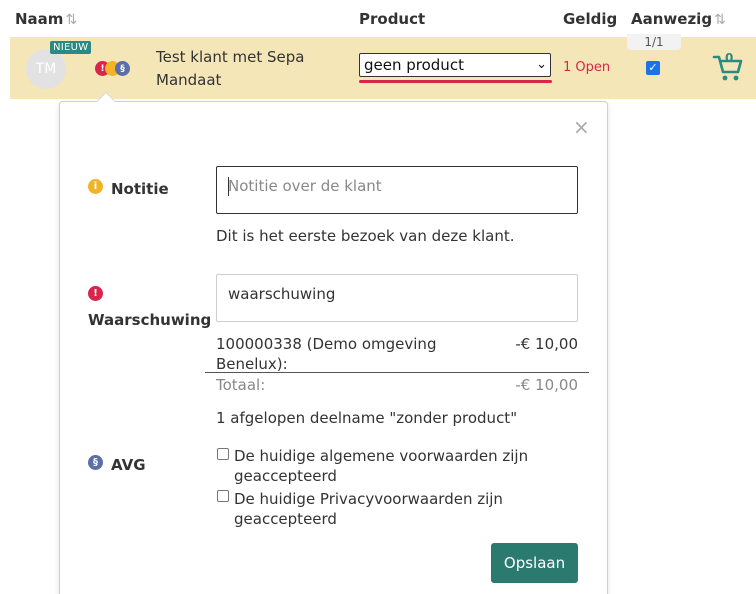  What do you see at coordinates (241, 385) in the screenshot?
I see `total-label: Totaal:` at bounding box center [241, 385].